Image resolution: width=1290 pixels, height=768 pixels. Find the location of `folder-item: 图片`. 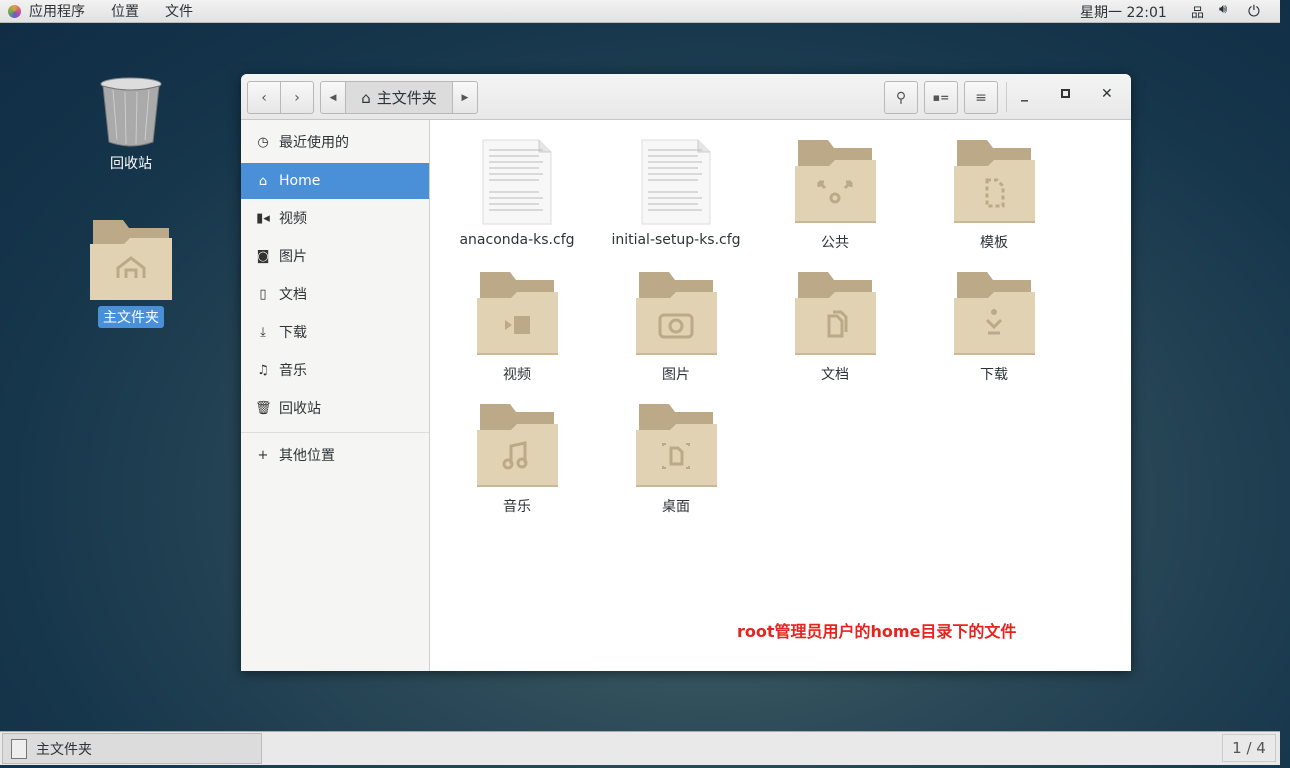

folder-item: 图片 is located at coordinates (676, 327).